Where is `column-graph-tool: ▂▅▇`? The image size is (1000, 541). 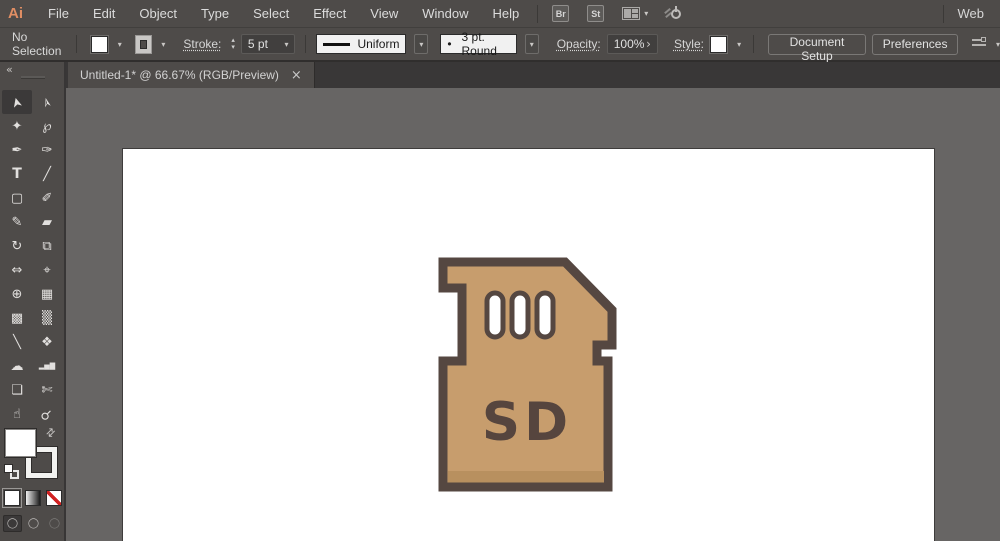 column-graph-tool: ▂▅▇ is located at coordinates (47, 366).